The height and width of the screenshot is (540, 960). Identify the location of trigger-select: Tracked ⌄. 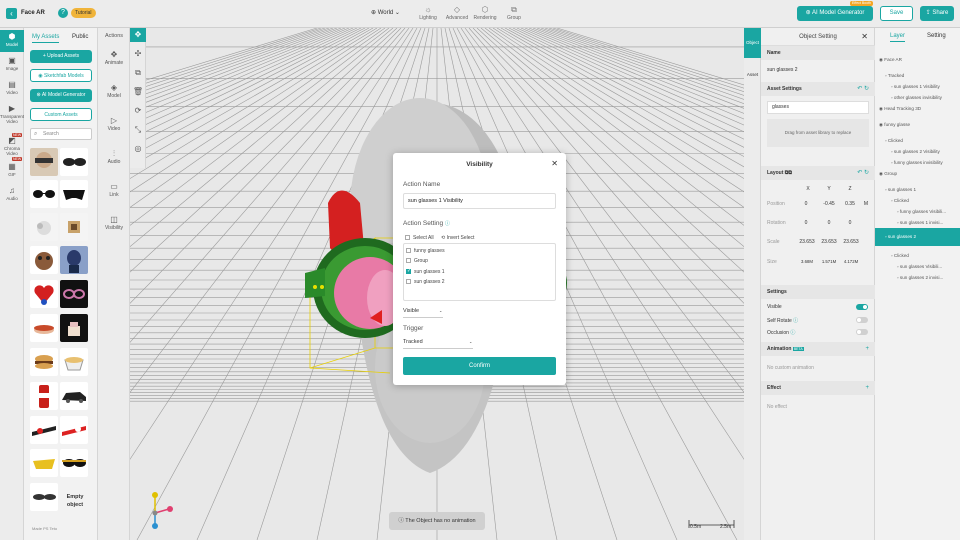
(438, 342).